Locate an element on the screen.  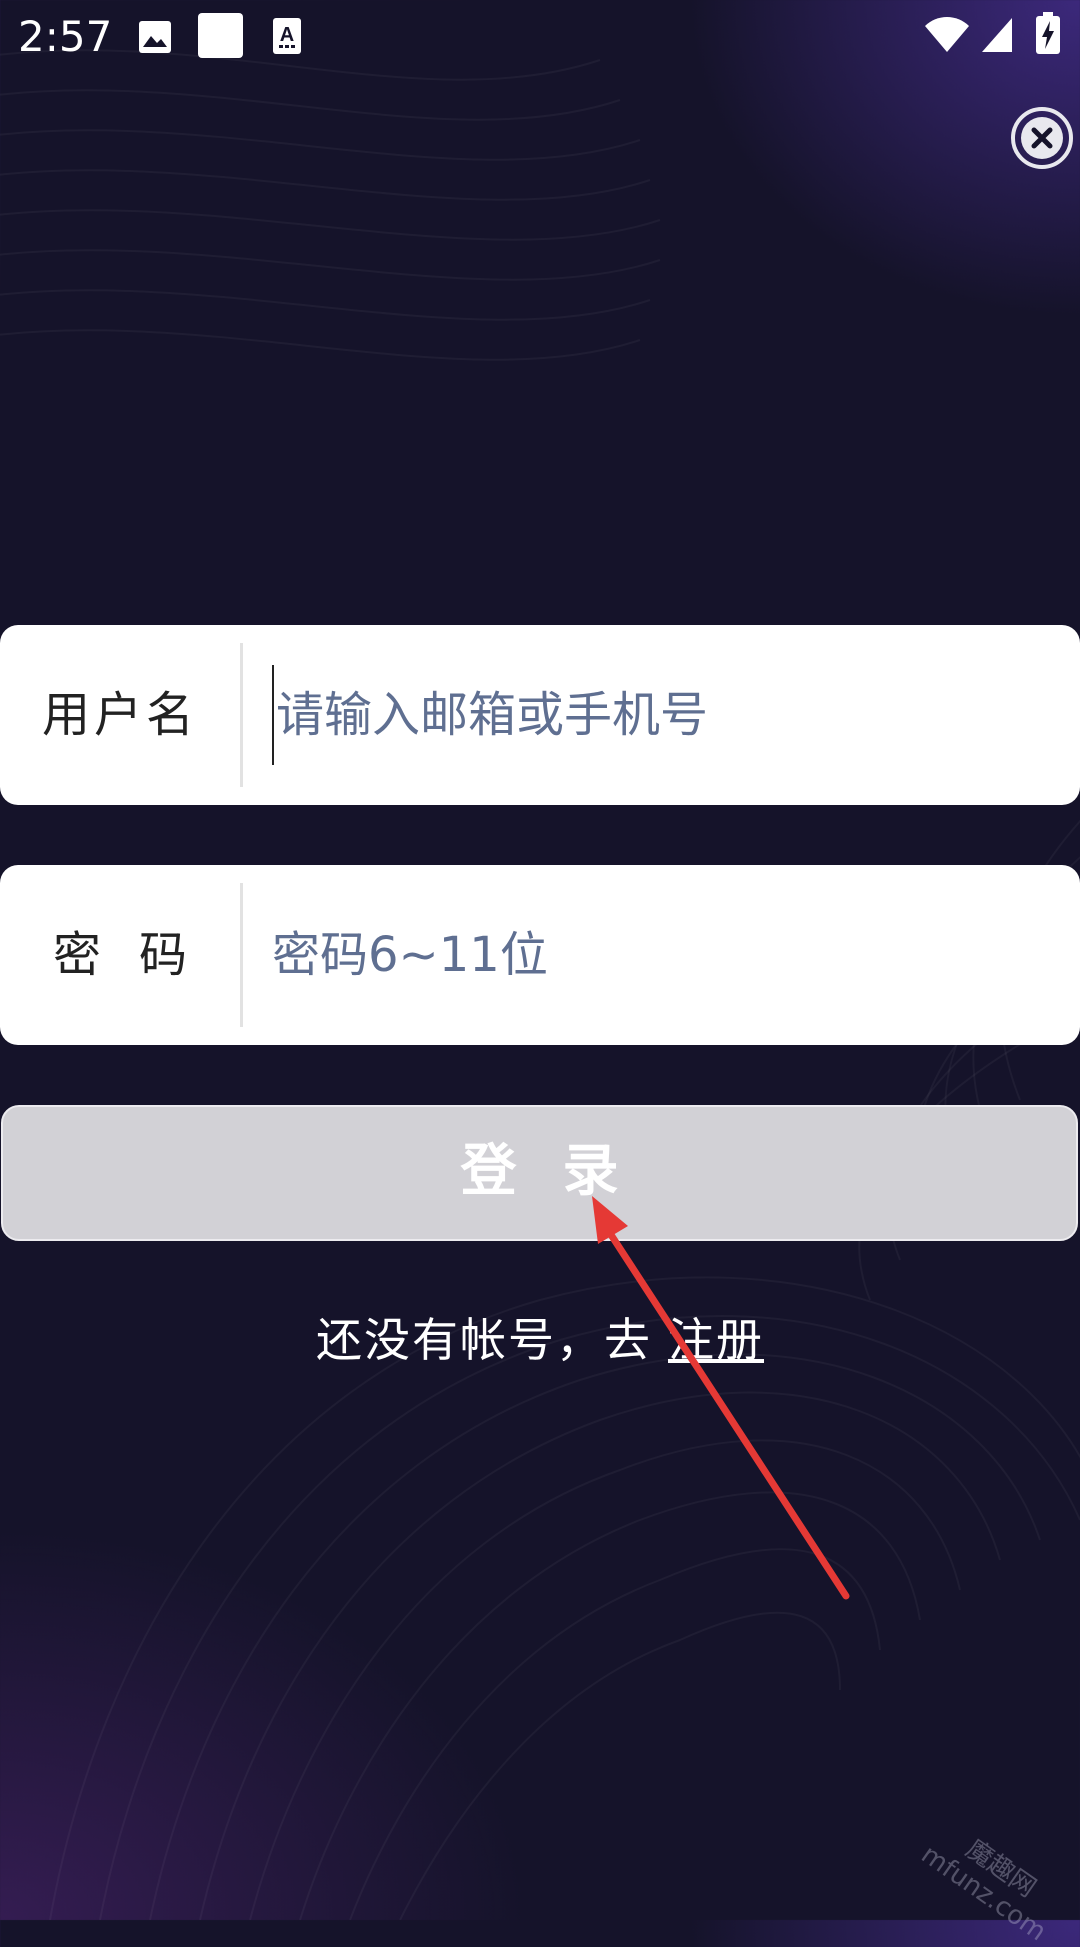
register-prompt-text: 还没有帐号，去 is located at coordinates (484, 1340).